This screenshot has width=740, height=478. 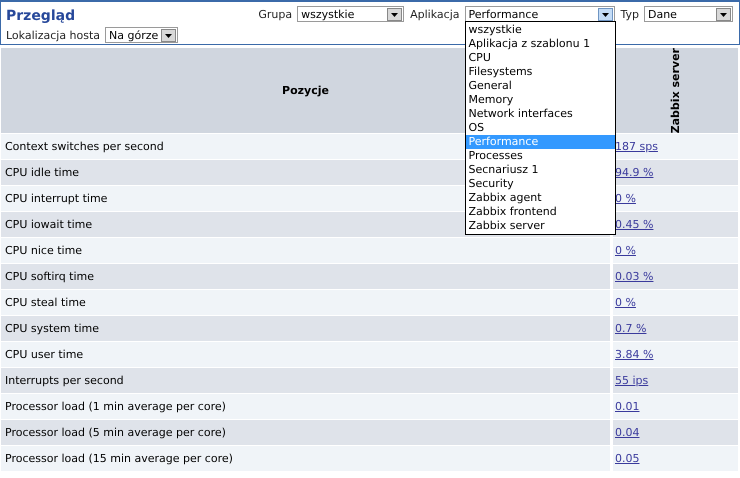 I want to click on value-link: 0.01, so click(x=627, y=406).